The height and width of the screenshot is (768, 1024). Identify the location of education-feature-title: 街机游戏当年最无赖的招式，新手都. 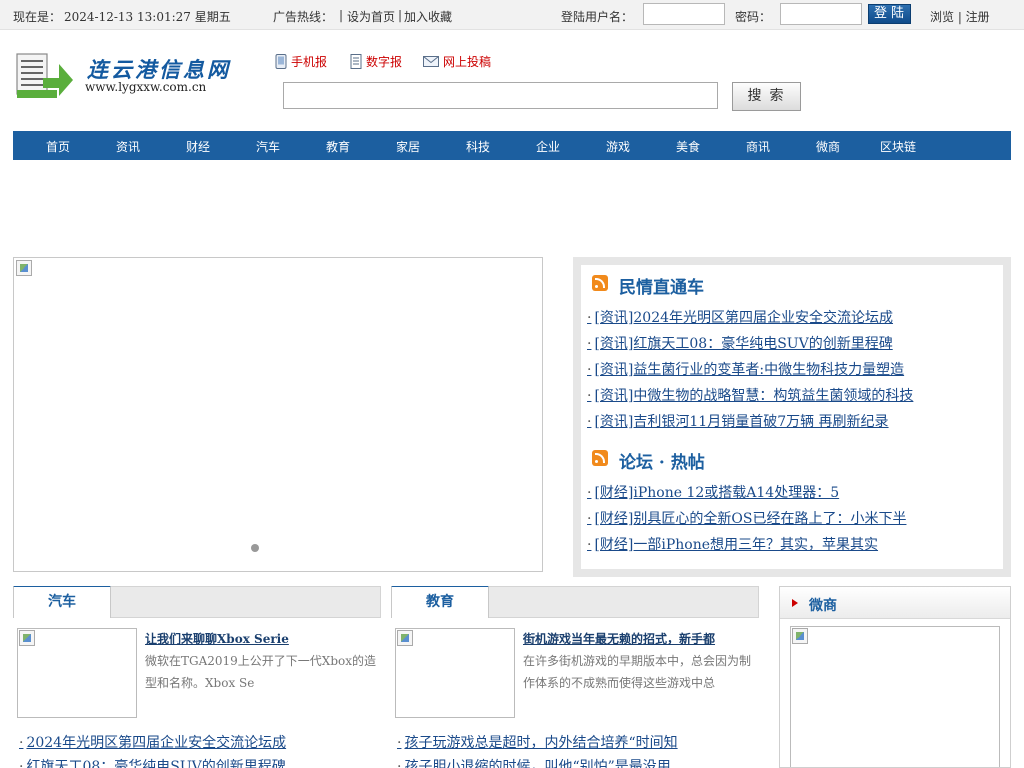
(619, 638).